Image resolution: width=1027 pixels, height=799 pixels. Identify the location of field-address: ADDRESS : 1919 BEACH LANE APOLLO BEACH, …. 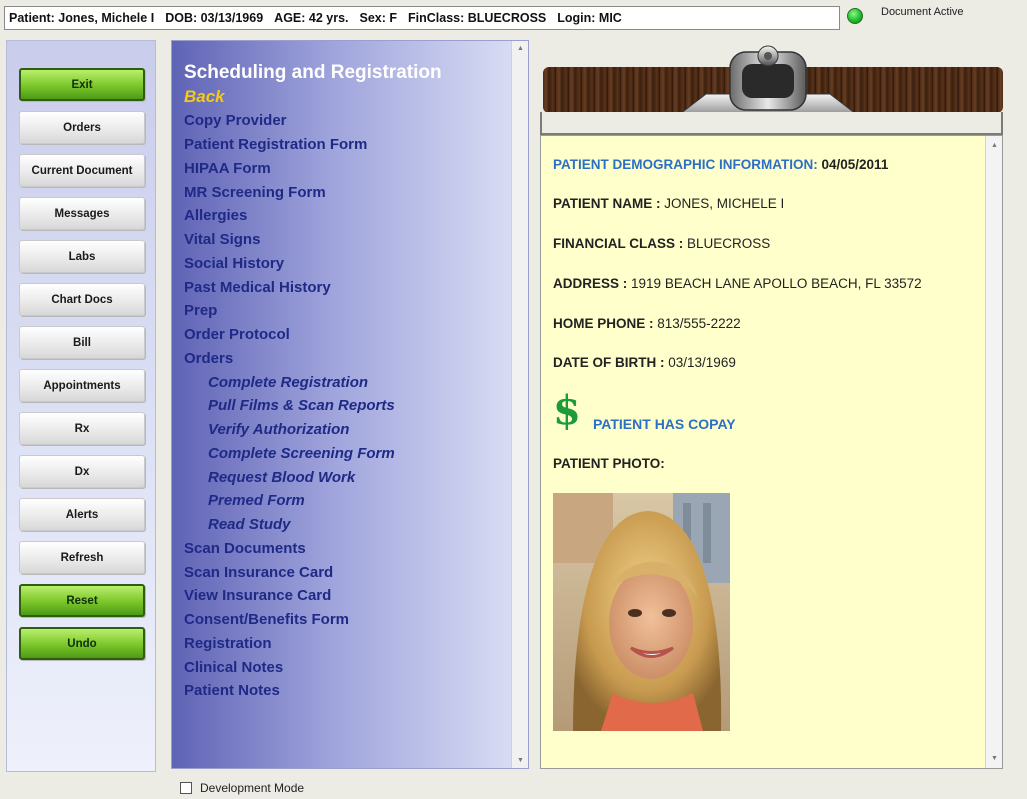
(737, 283).